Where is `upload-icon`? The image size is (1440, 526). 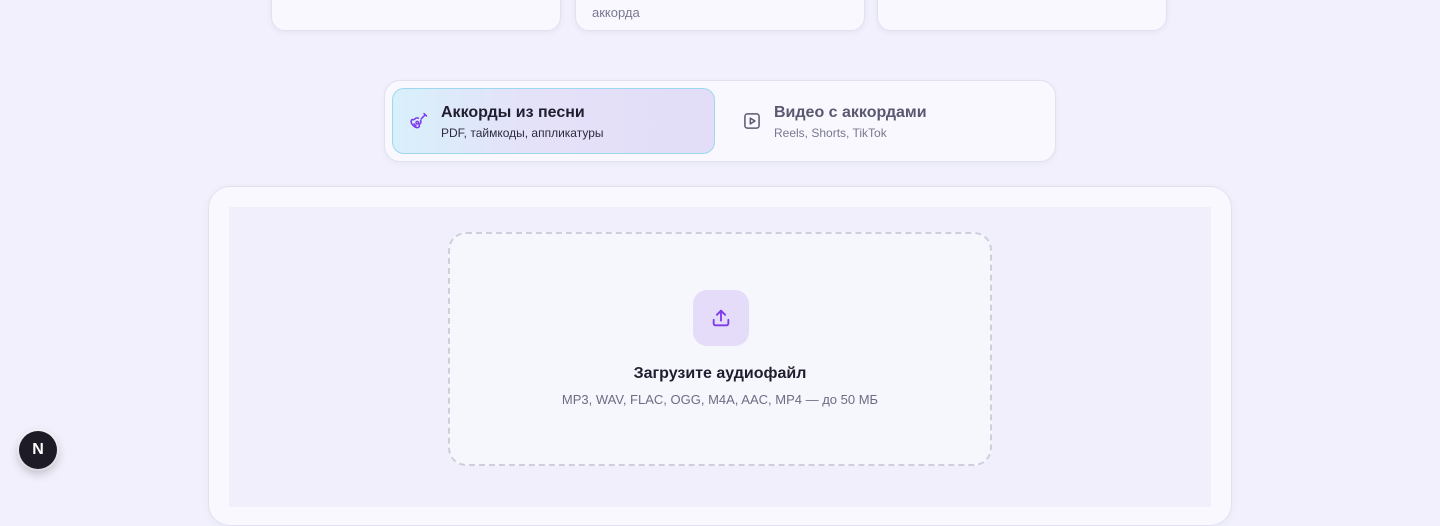
upload-icon is located at coordinates (721, 318).